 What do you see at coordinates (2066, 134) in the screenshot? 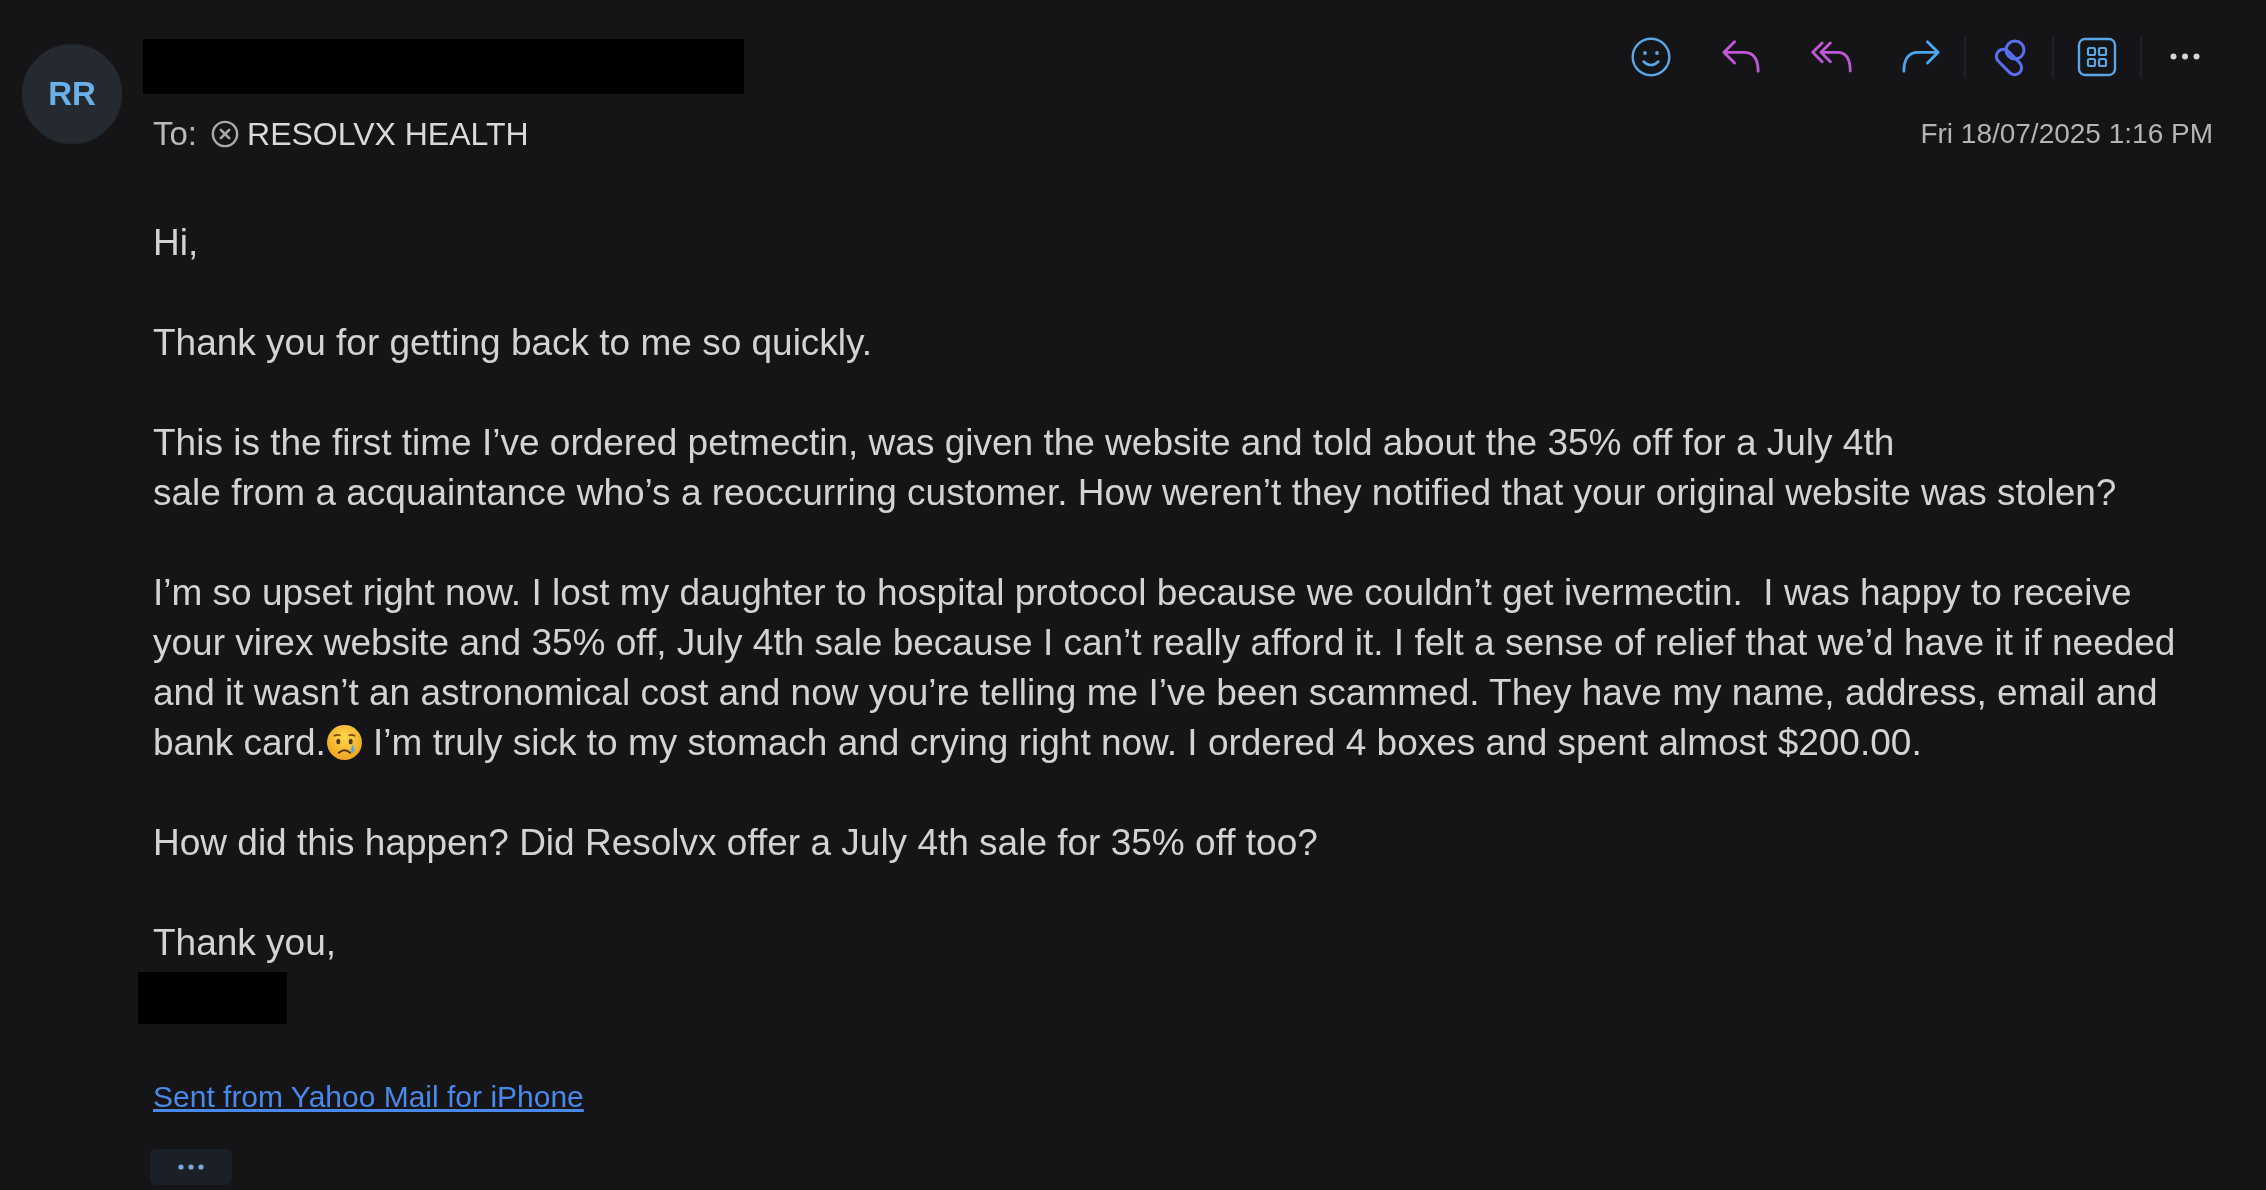
I see `date-time: Fri 18/07/2025 1:16 PM` at bounding box center [2066, 134].